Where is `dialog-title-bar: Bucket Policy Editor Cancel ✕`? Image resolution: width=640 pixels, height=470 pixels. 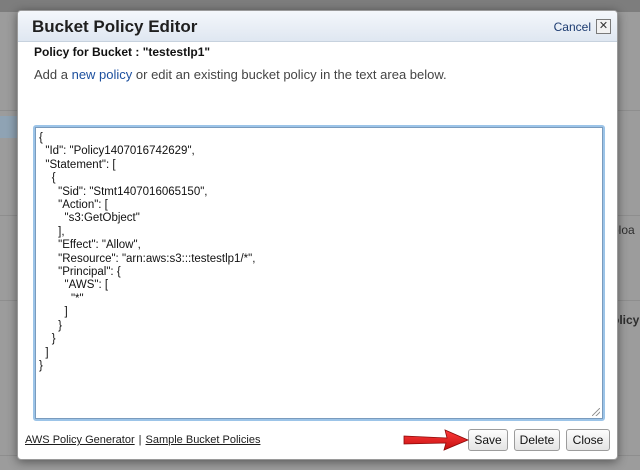
dialog-title-bar: Bucket Policy Editor Cancel ✕ is located at coordinates (317, 26).